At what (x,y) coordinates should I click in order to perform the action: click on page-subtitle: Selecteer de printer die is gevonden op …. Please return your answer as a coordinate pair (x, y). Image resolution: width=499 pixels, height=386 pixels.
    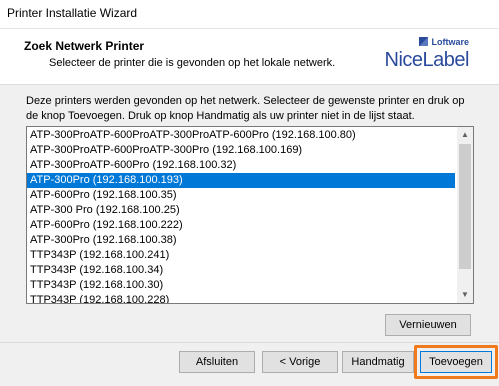
    Looking at the image, I should click on (192, 63).